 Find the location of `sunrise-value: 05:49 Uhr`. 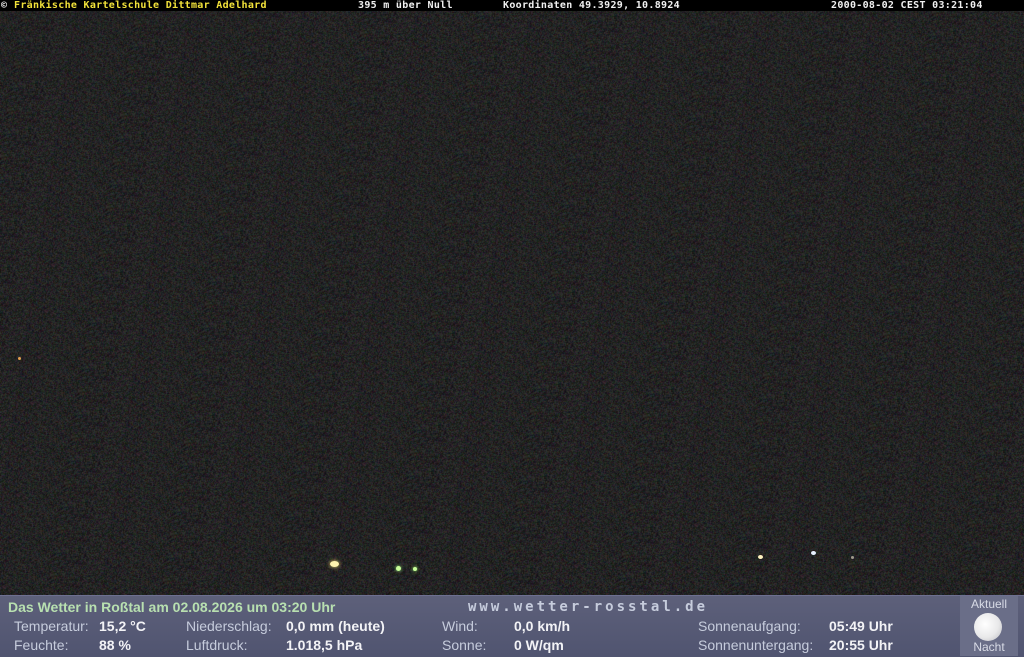

sunrise-value: 05:49 Uhr is located at coordinates (861, 626).